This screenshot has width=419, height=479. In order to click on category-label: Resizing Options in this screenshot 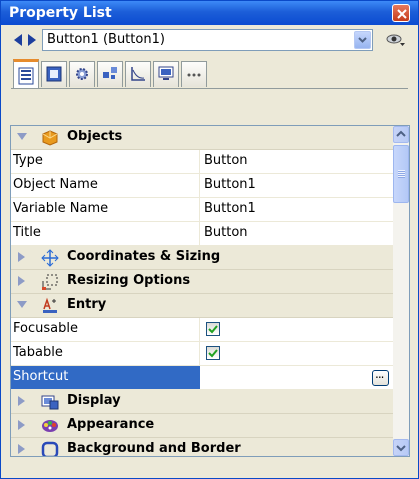, I will do `click(129, 280)`.